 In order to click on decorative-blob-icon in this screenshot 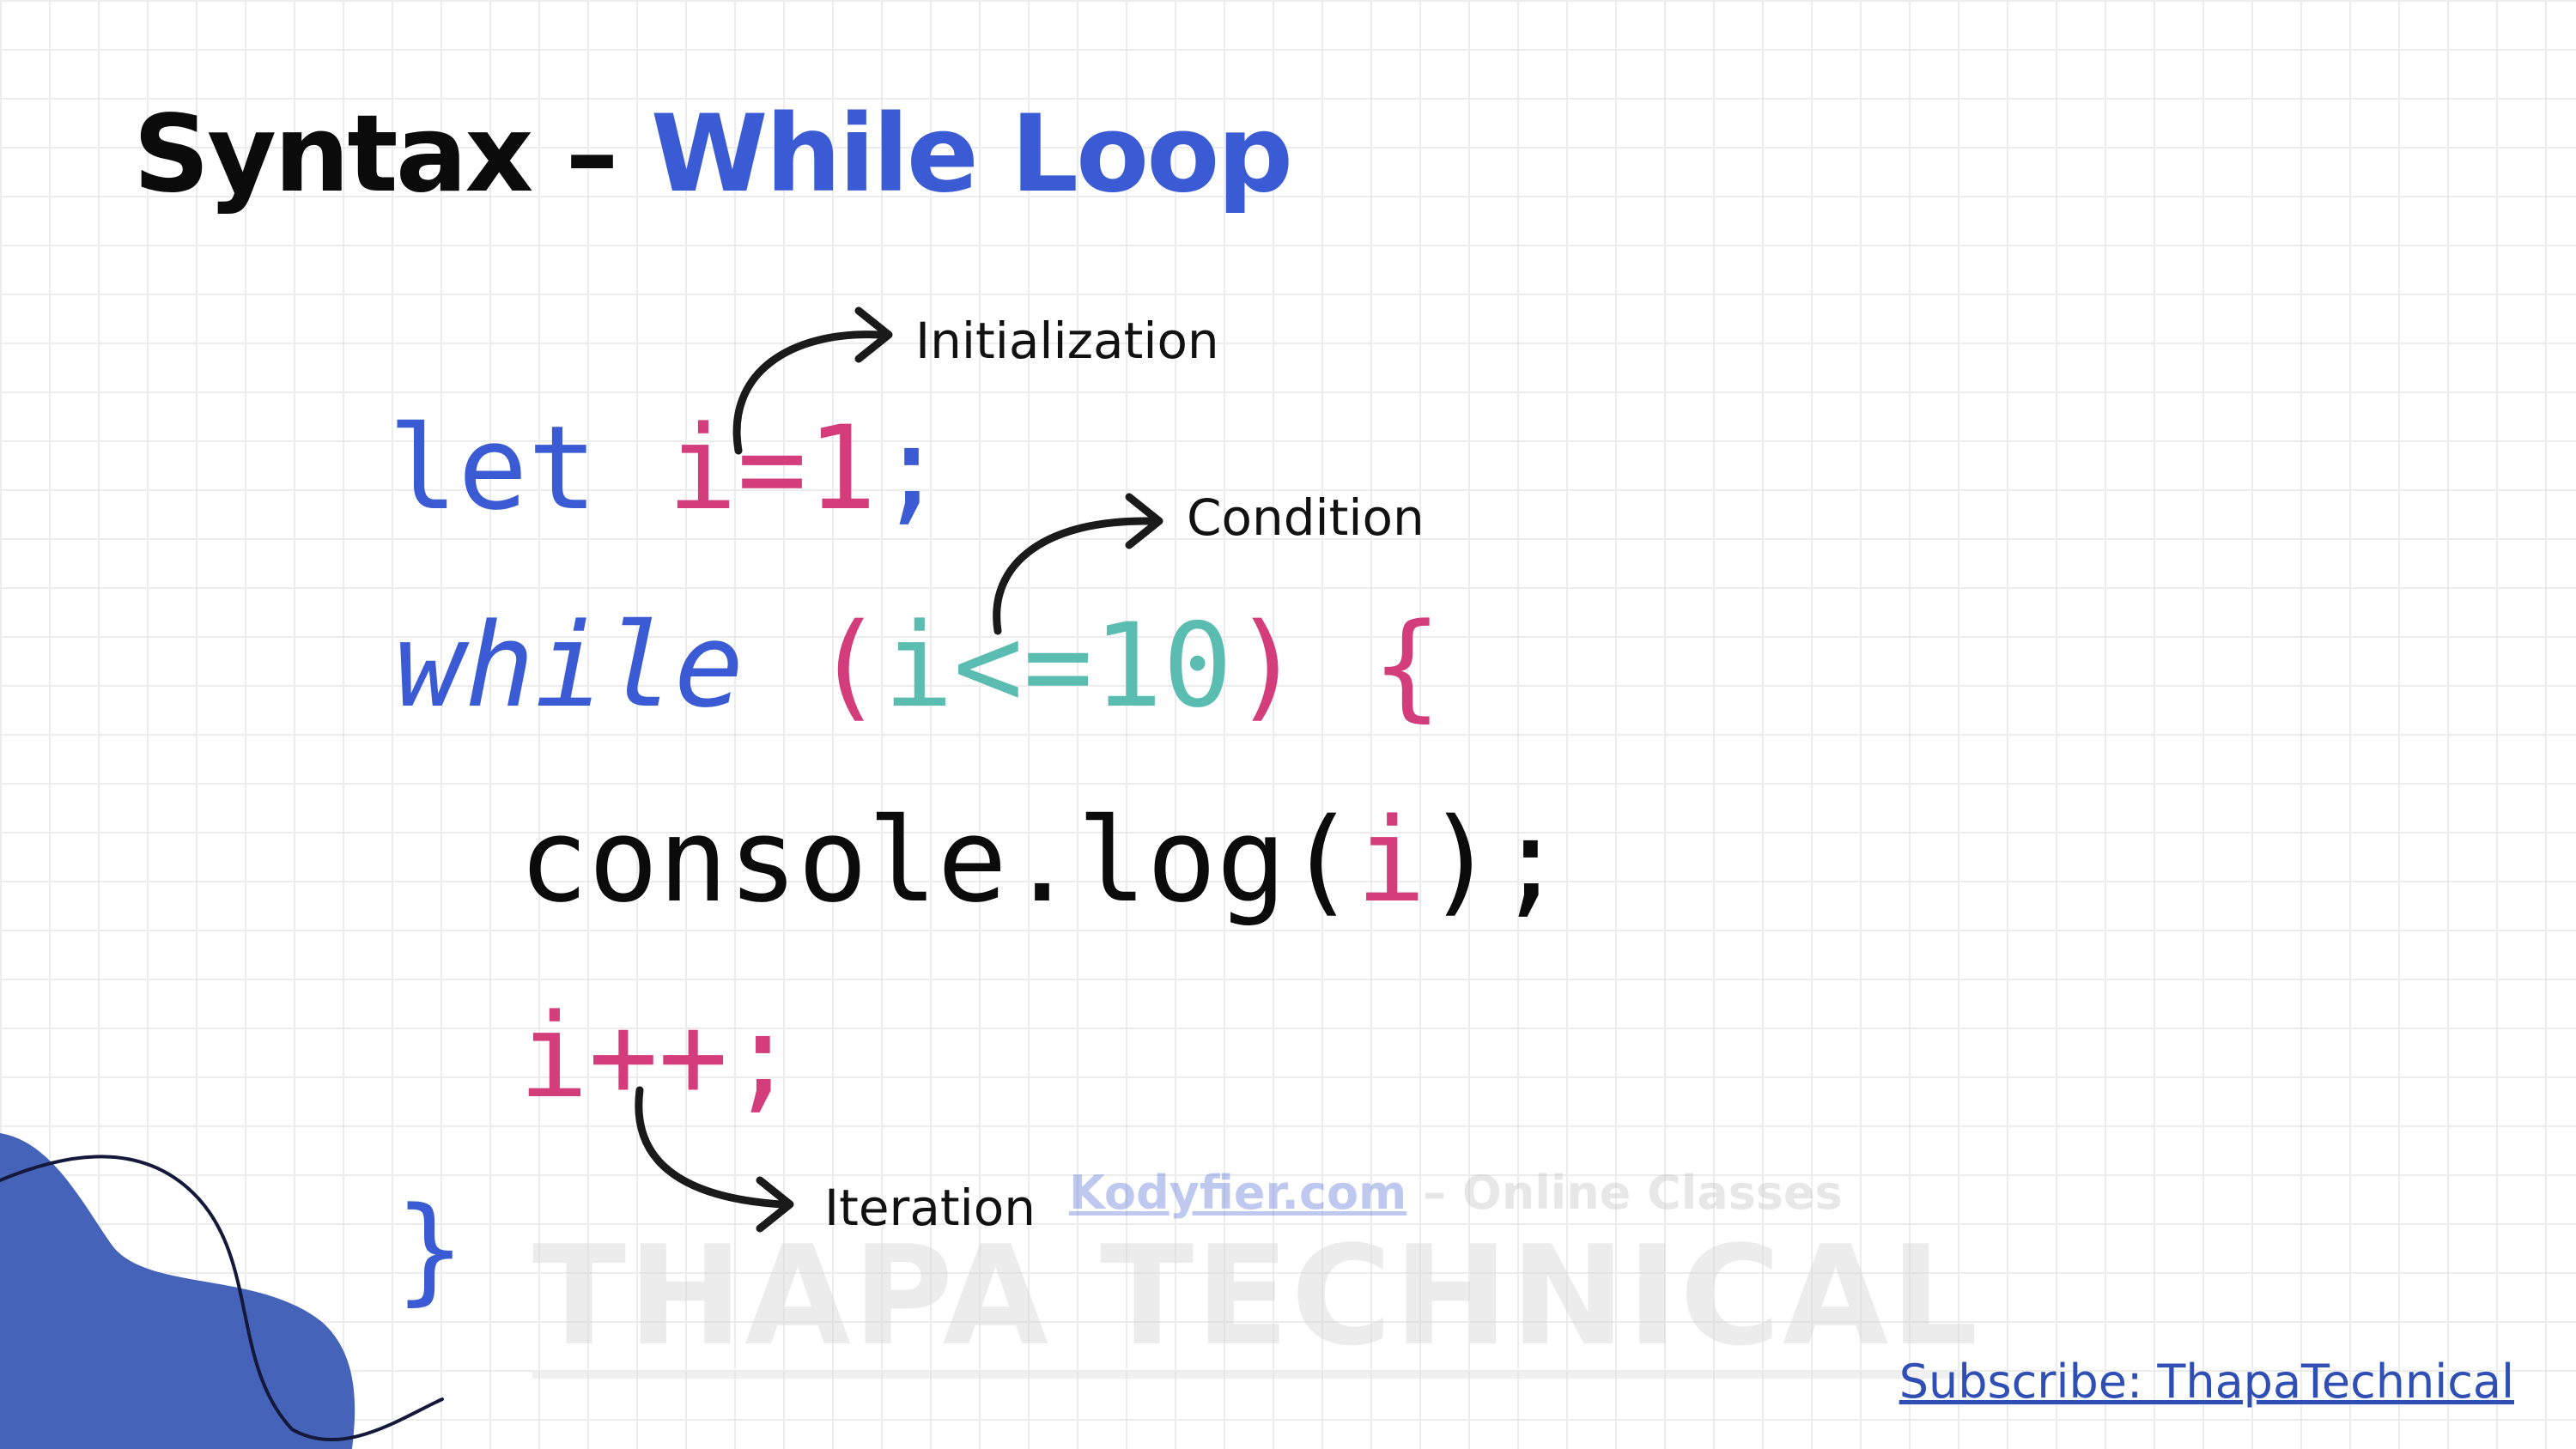, I will do `click(222, 1291)`.